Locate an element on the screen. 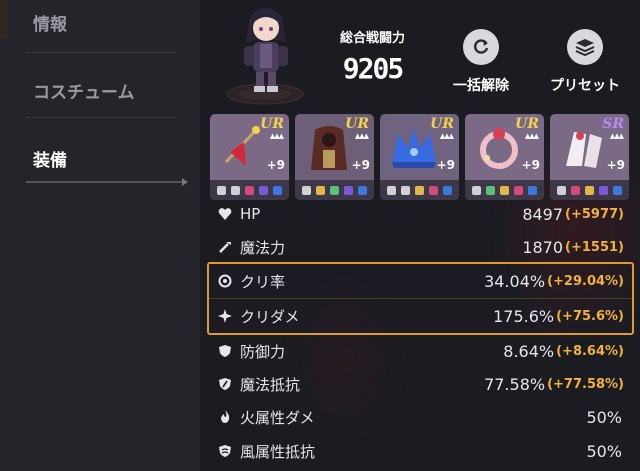 Image resolution: width=640 pixels, height=471 pixels. refresh-icon is located at coordinates (481, 47).